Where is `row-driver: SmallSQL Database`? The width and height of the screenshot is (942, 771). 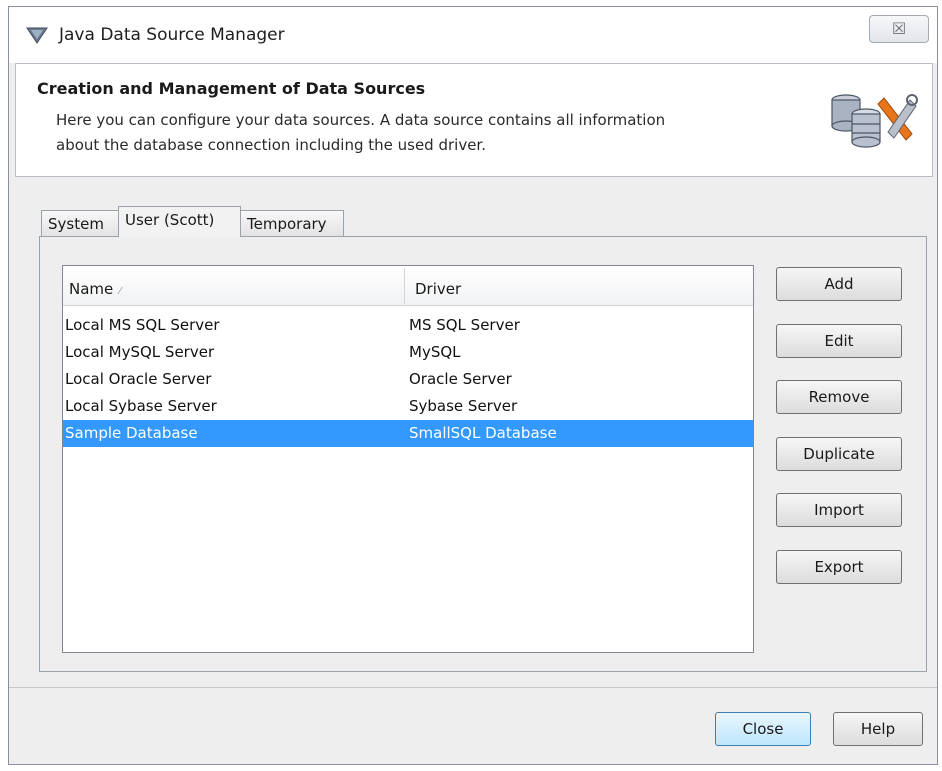 row-driver: SmallSQL Database is located at coordinates (483, 433).